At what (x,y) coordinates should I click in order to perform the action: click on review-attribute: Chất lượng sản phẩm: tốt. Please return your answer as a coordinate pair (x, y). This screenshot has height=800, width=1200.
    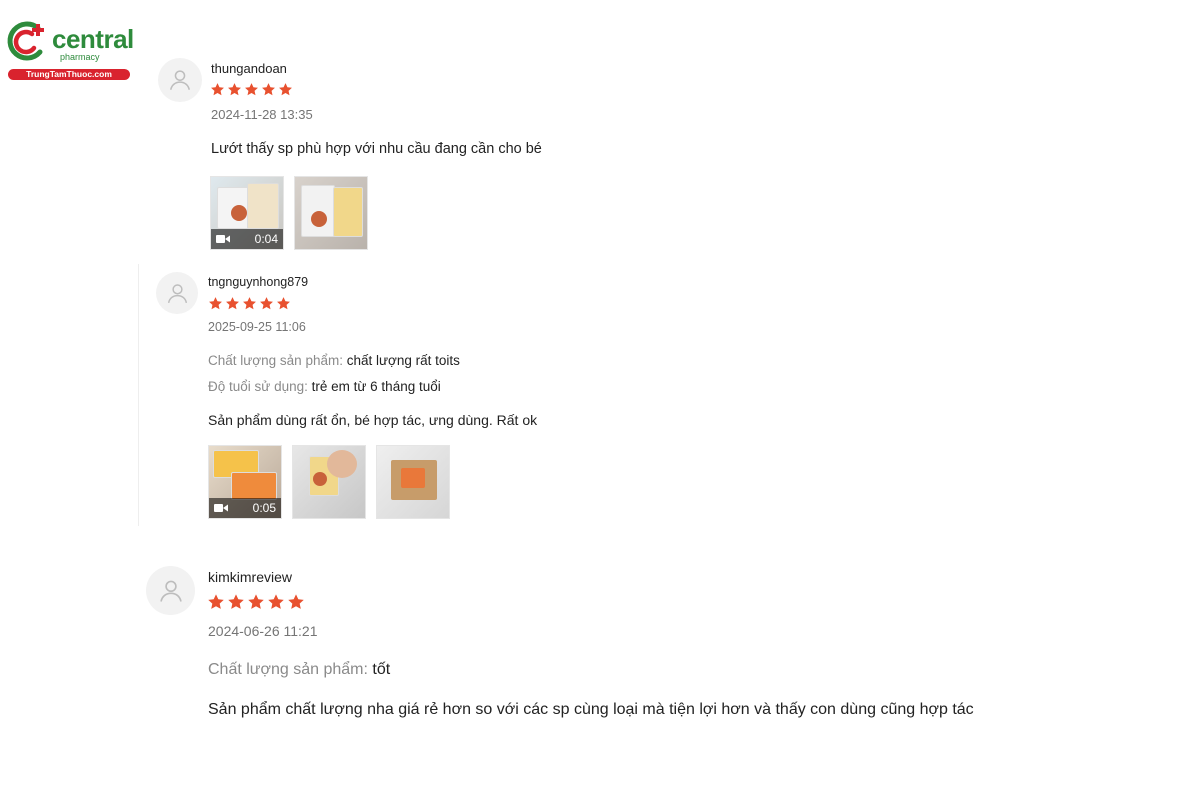
    Looking at the image, I should click on (299, 670).